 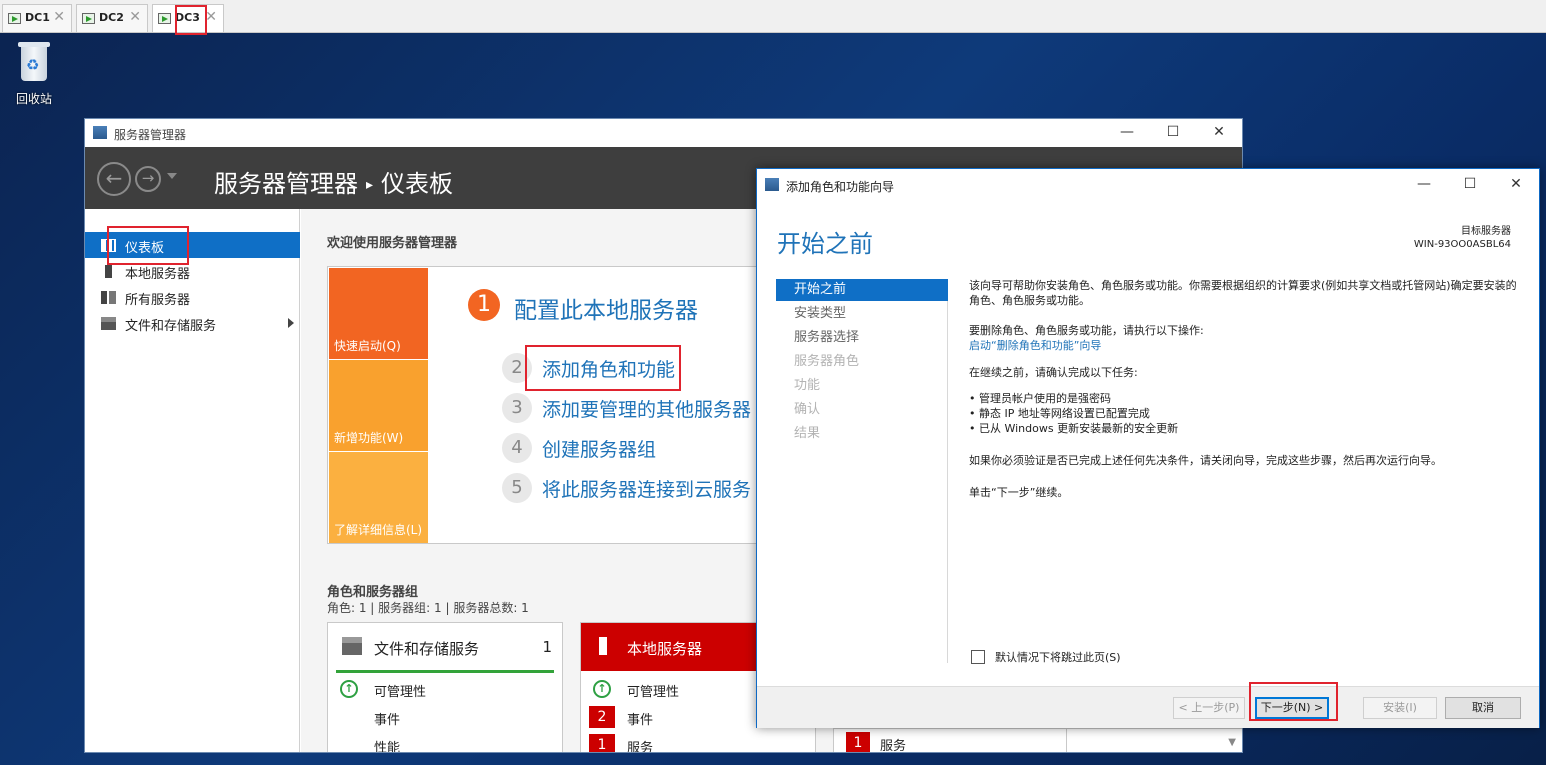 What do you see at coordinates (369, 438) in the screenshot?
I see `whats-new-label: 新增功能(W)` at bounding box center [369, 438].